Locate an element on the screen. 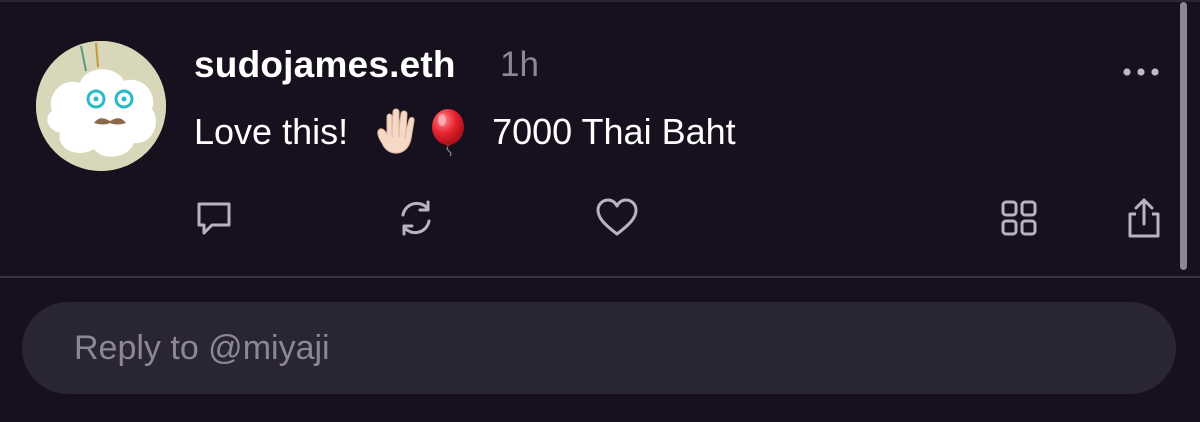 The image size is (1200, 422). post-divider is located at coordinates (600, 277).